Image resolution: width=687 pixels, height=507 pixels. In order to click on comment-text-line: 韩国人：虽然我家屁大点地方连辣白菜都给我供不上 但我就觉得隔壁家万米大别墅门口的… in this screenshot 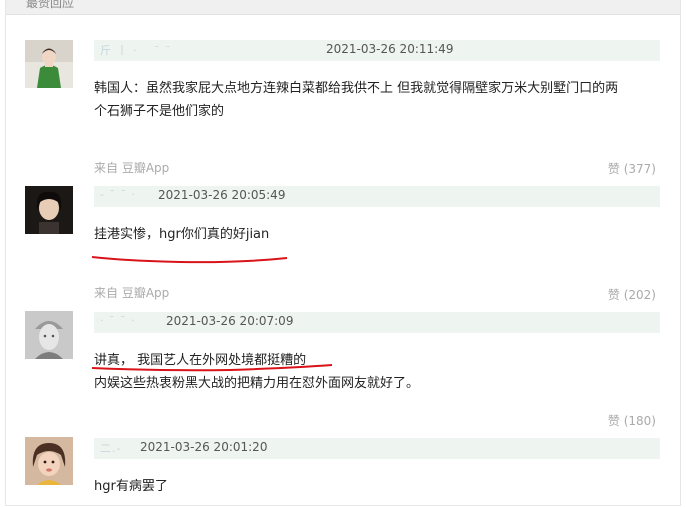, I will do `click(356, 88)`.